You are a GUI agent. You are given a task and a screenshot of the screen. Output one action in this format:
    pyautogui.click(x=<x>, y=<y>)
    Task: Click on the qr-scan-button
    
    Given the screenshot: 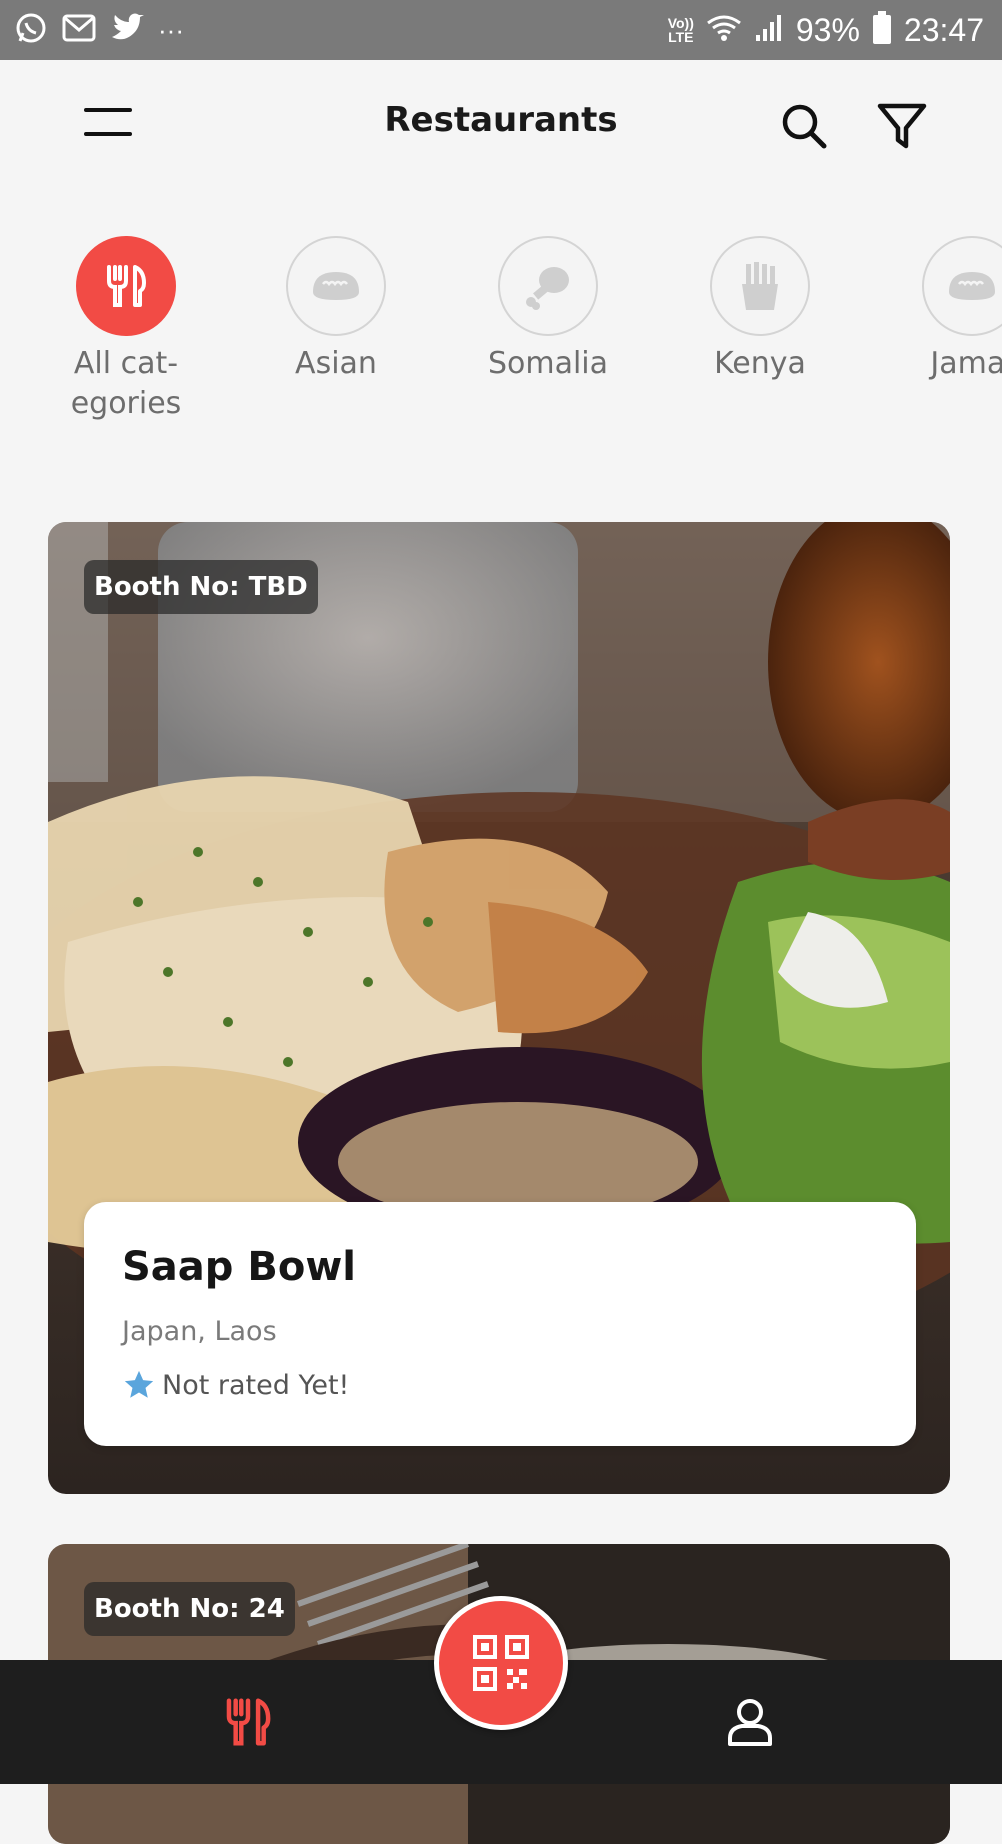 What is the action you would take?
    pyautogui.click(x=501, y=1663)
    